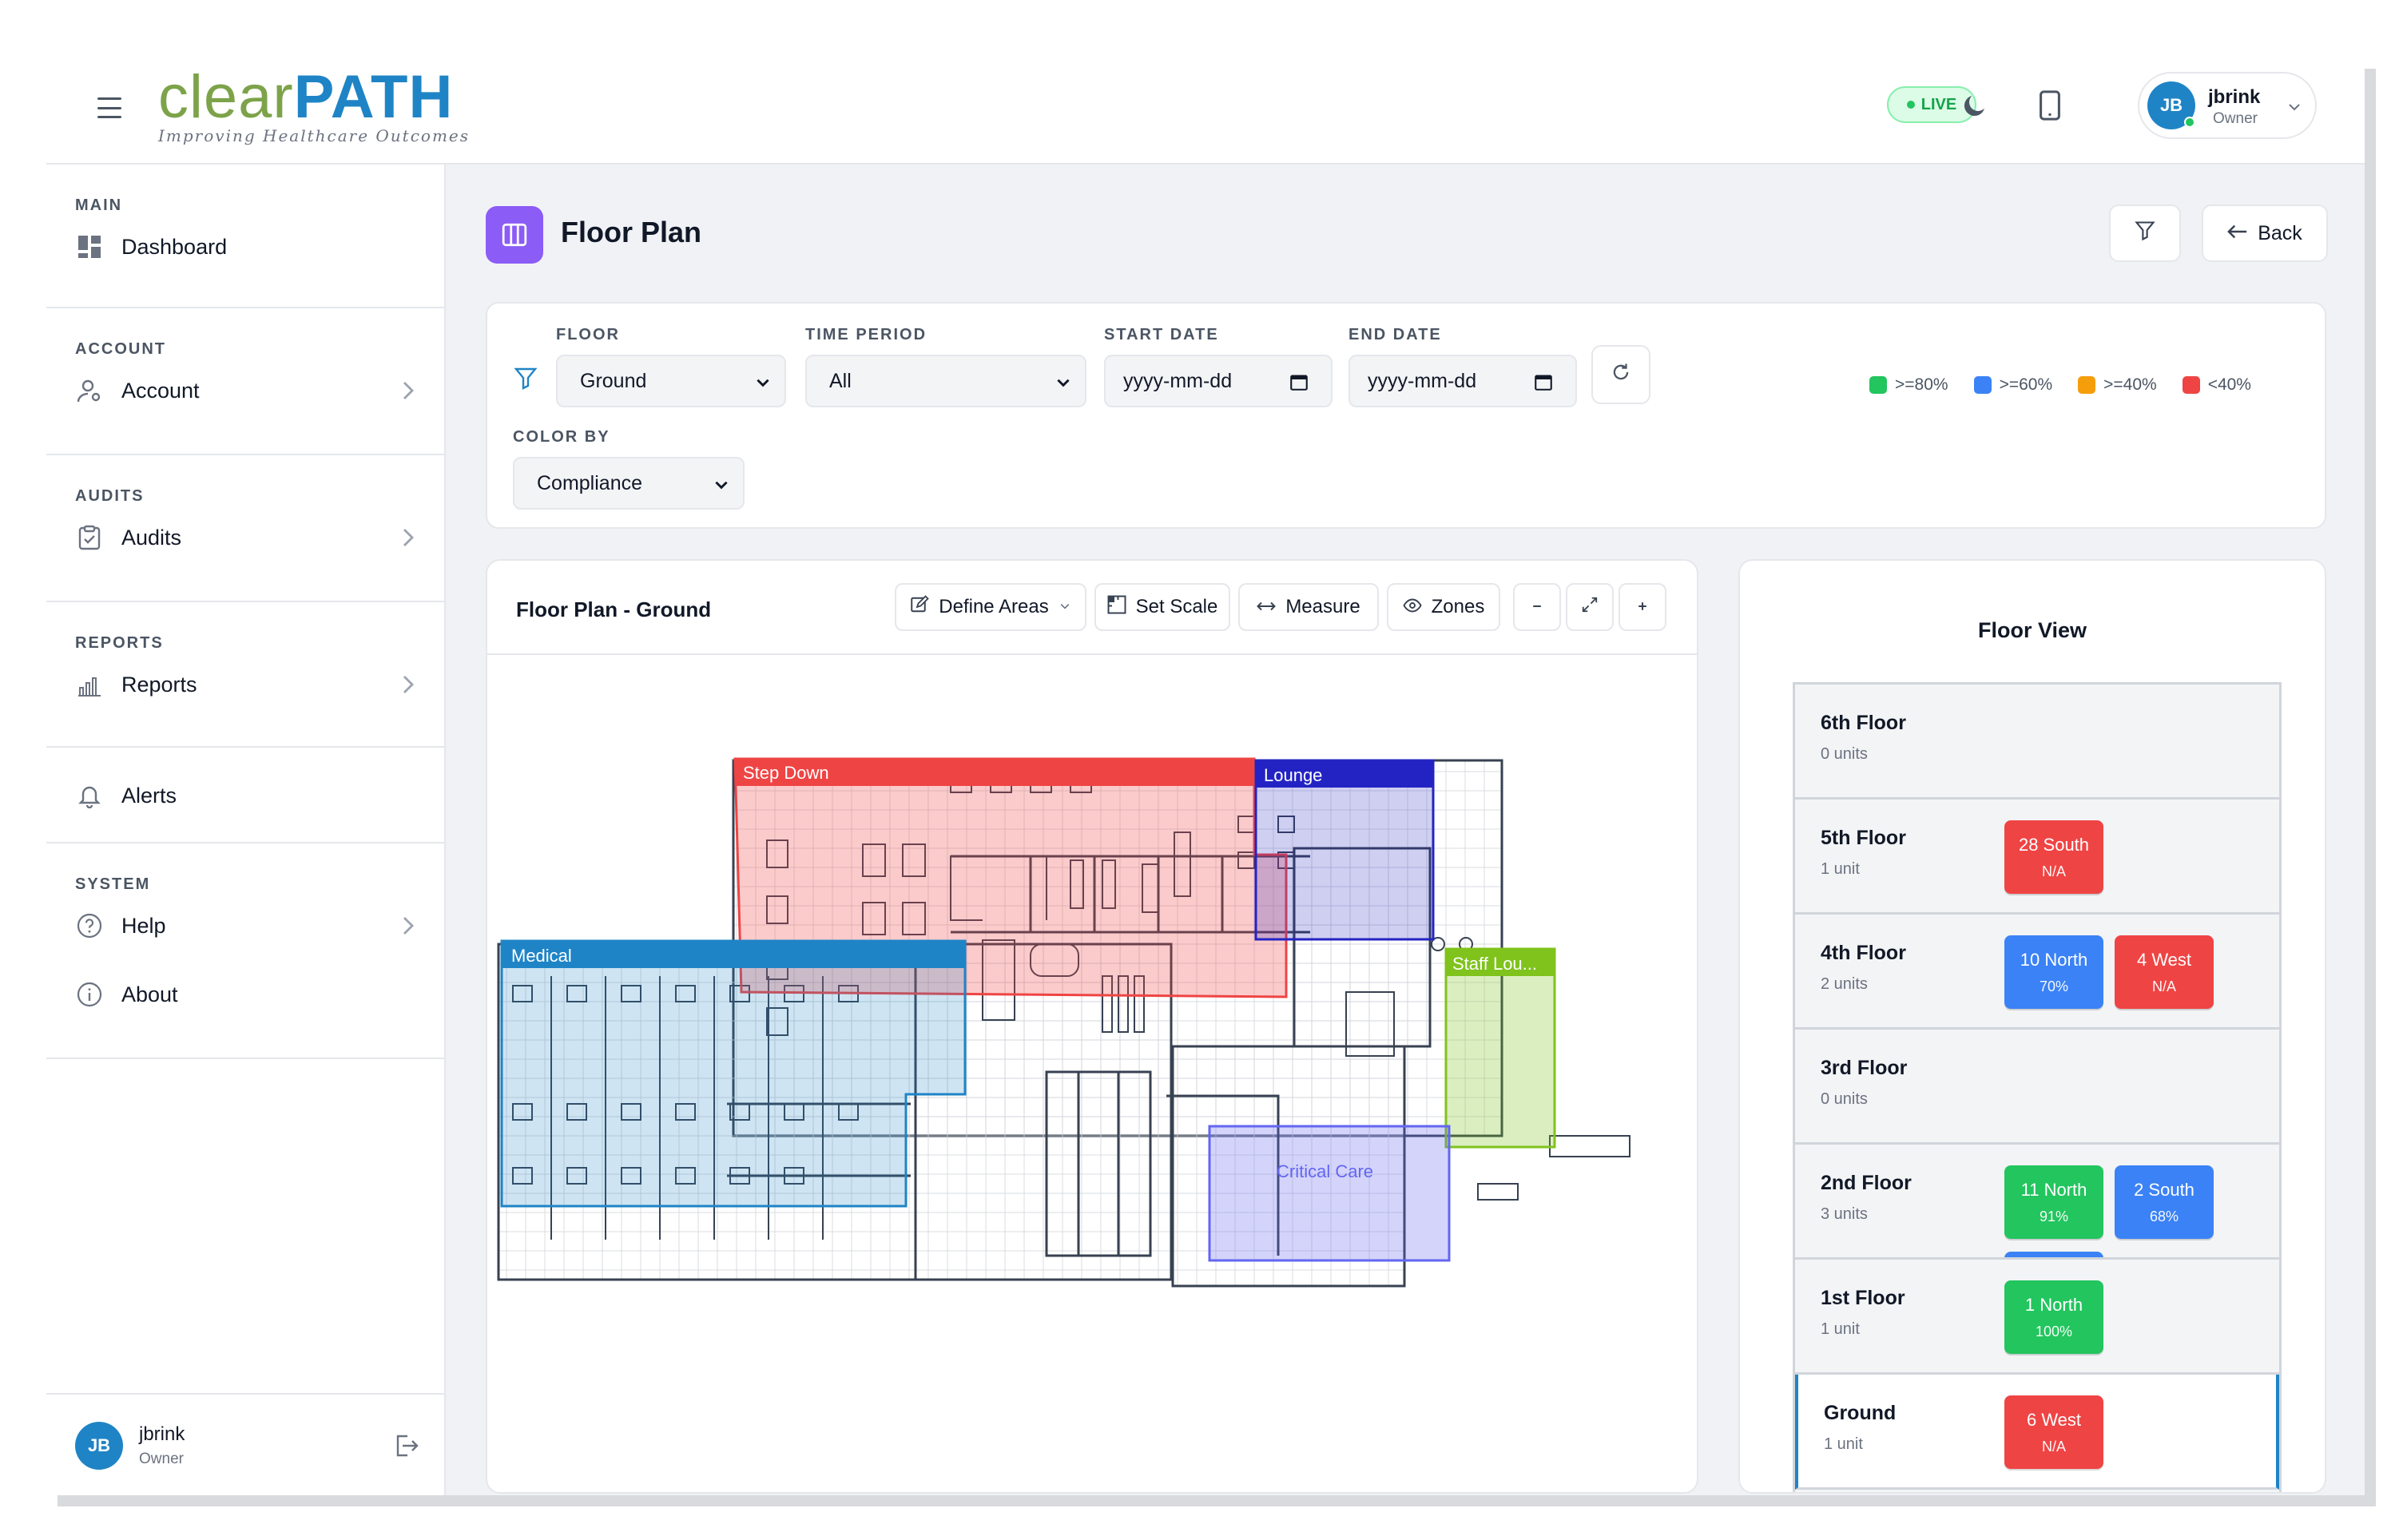 This screenshot has width=2403, height=1540. What do you see at coordinates (259, 795) in the screenshot?
I see `sidebar-item-alerts: Alerts` at bounding box center [259, 795].